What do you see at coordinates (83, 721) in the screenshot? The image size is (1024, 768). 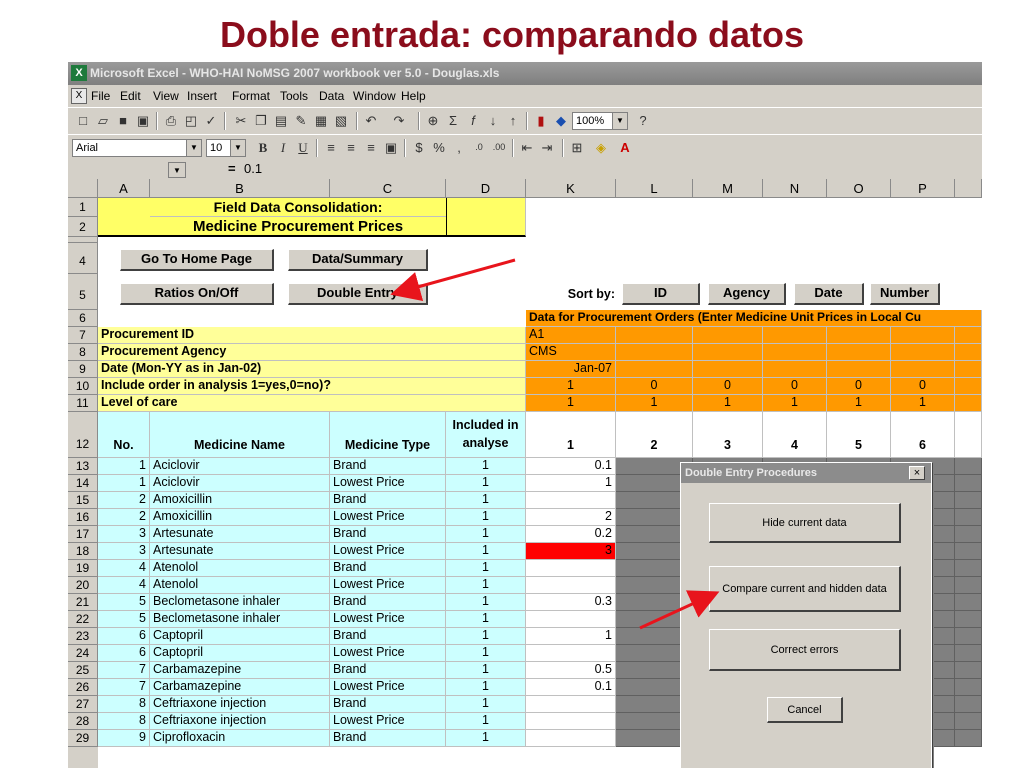 I see `row-header: 28` at bounding box center [83, 721].